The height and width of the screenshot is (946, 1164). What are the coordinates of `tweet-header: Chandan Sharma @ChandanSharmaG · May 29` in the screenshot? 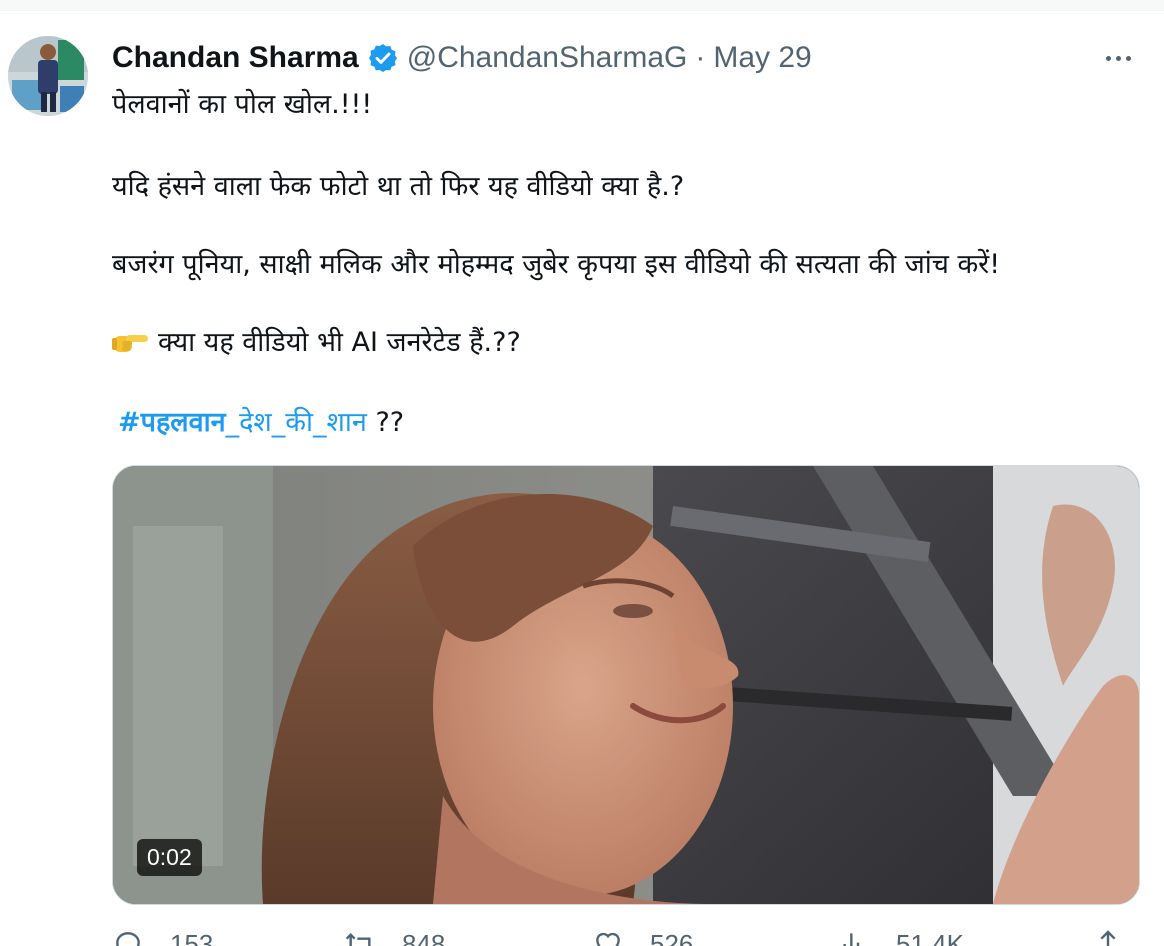 It's located at (462, 58).